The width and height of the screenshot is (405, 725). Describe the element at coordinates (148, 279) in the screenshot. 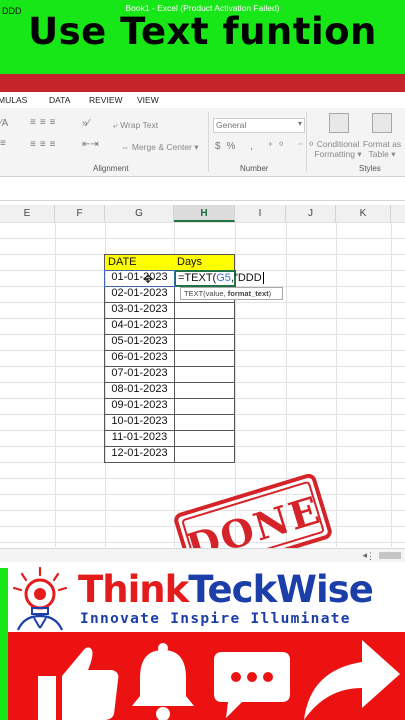

I see `mouse-cursor-icon: ✥` at that location.